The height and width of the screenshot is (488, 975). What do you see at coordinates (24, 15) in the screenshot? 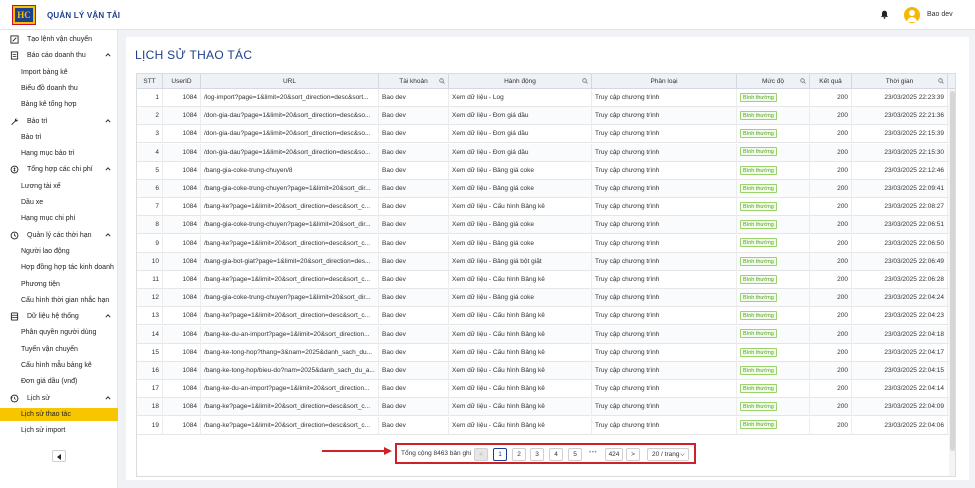
I see `company-logo: HC` at bounding box center [24, 15].